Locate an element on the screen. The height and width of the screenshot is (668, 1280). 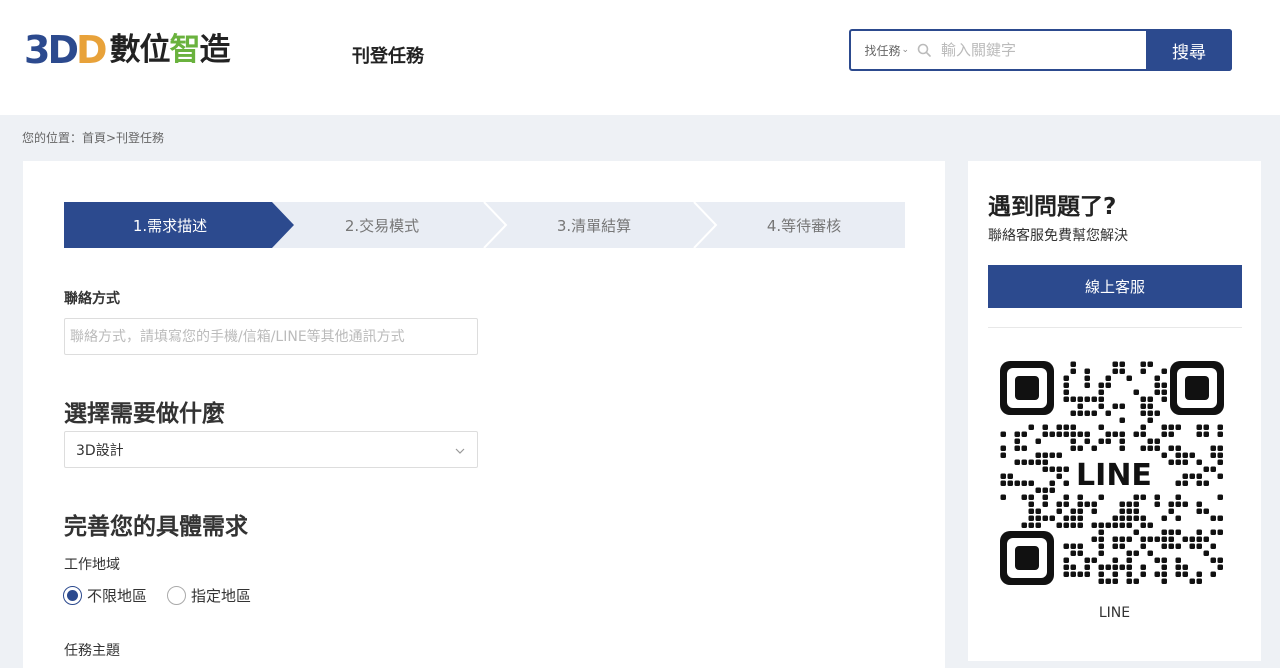
logo-text-2: 智 is located at coordinates (185, 50).